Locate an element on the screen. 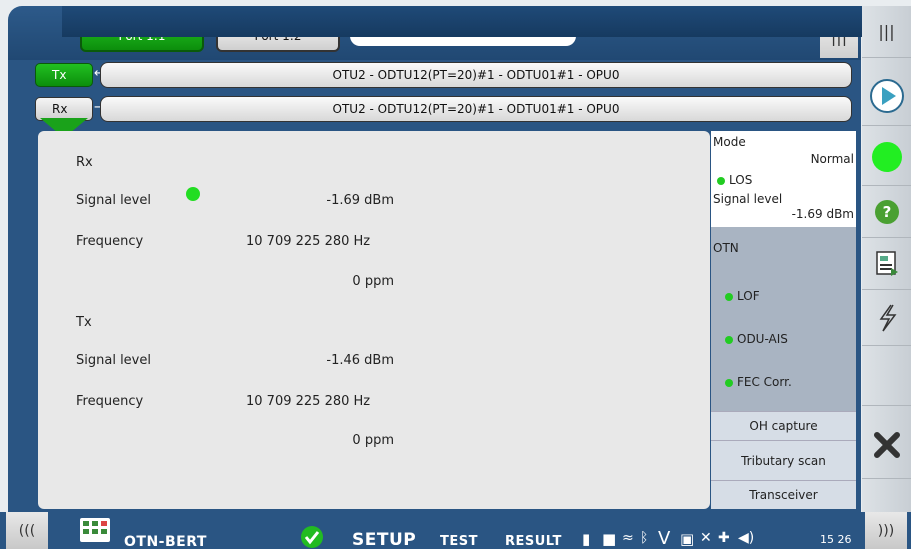 The image size is (911, 549). close-icon is located at coordinates (886, 445).